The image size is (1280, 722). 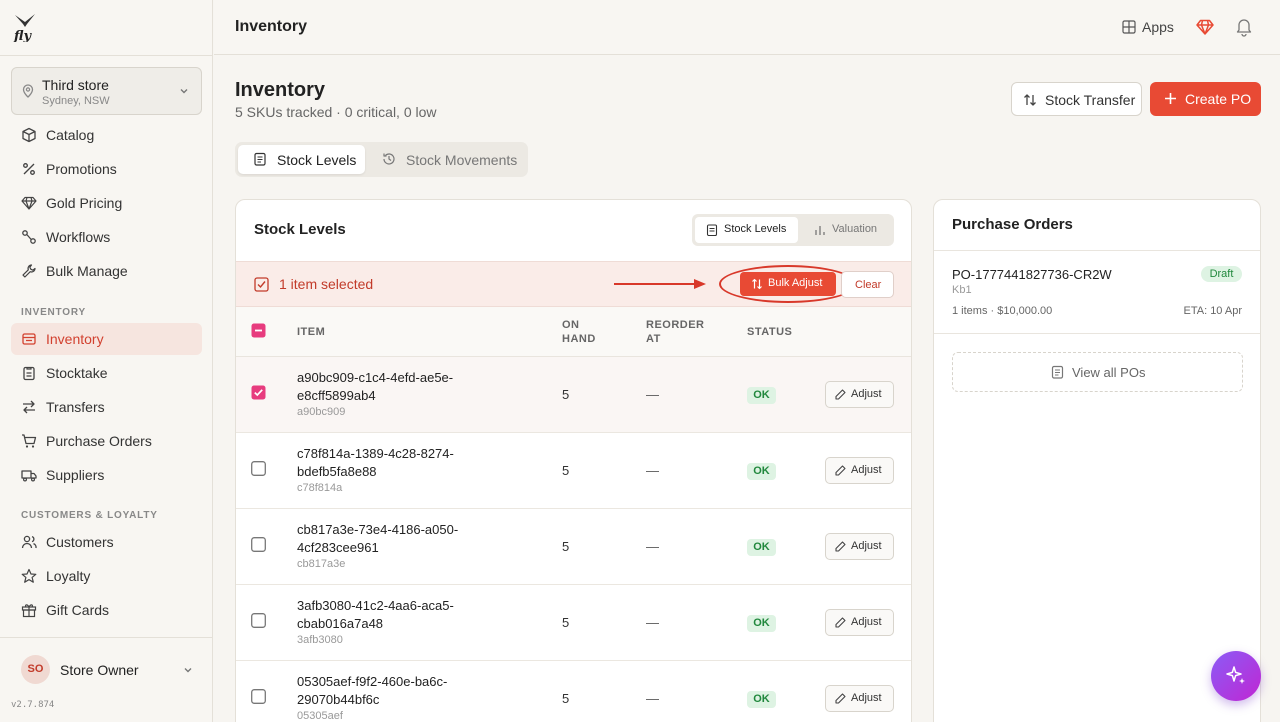 I want to click on sidebar-item-gold-pricing: Gold Pricing, so click(x=106, y=203).